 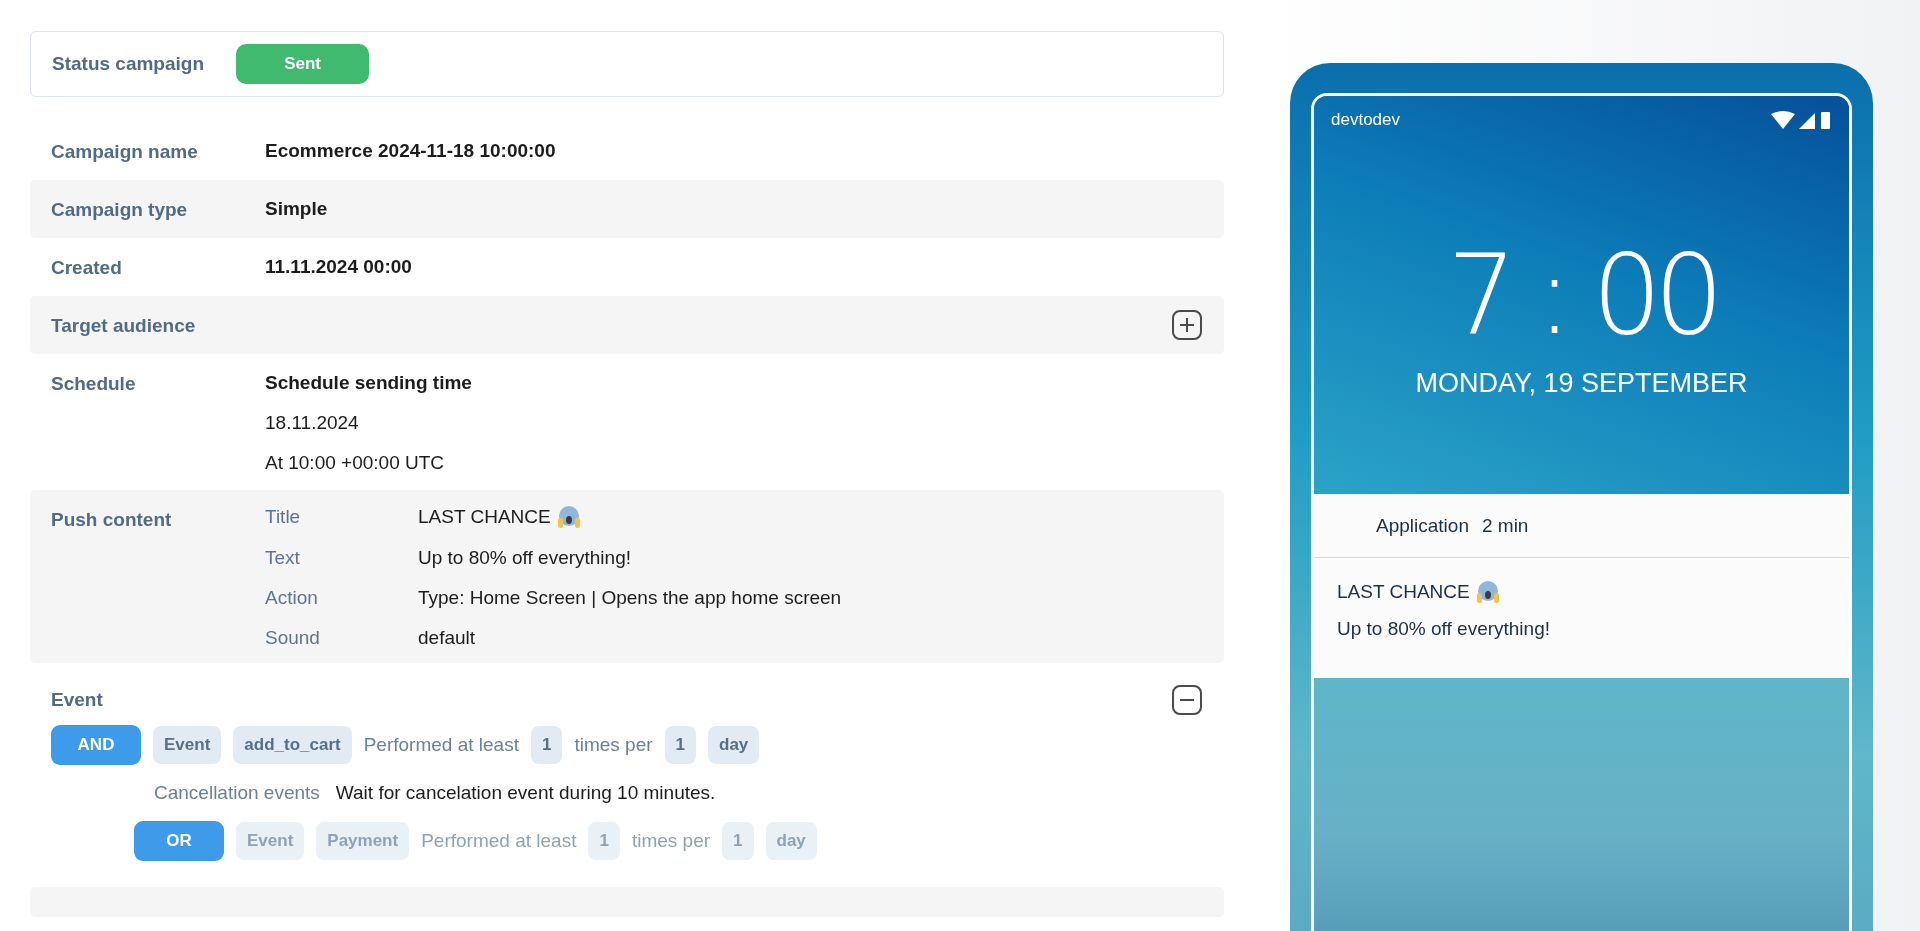 I want to click on field-value: Simple, so click(x=297, y=209).